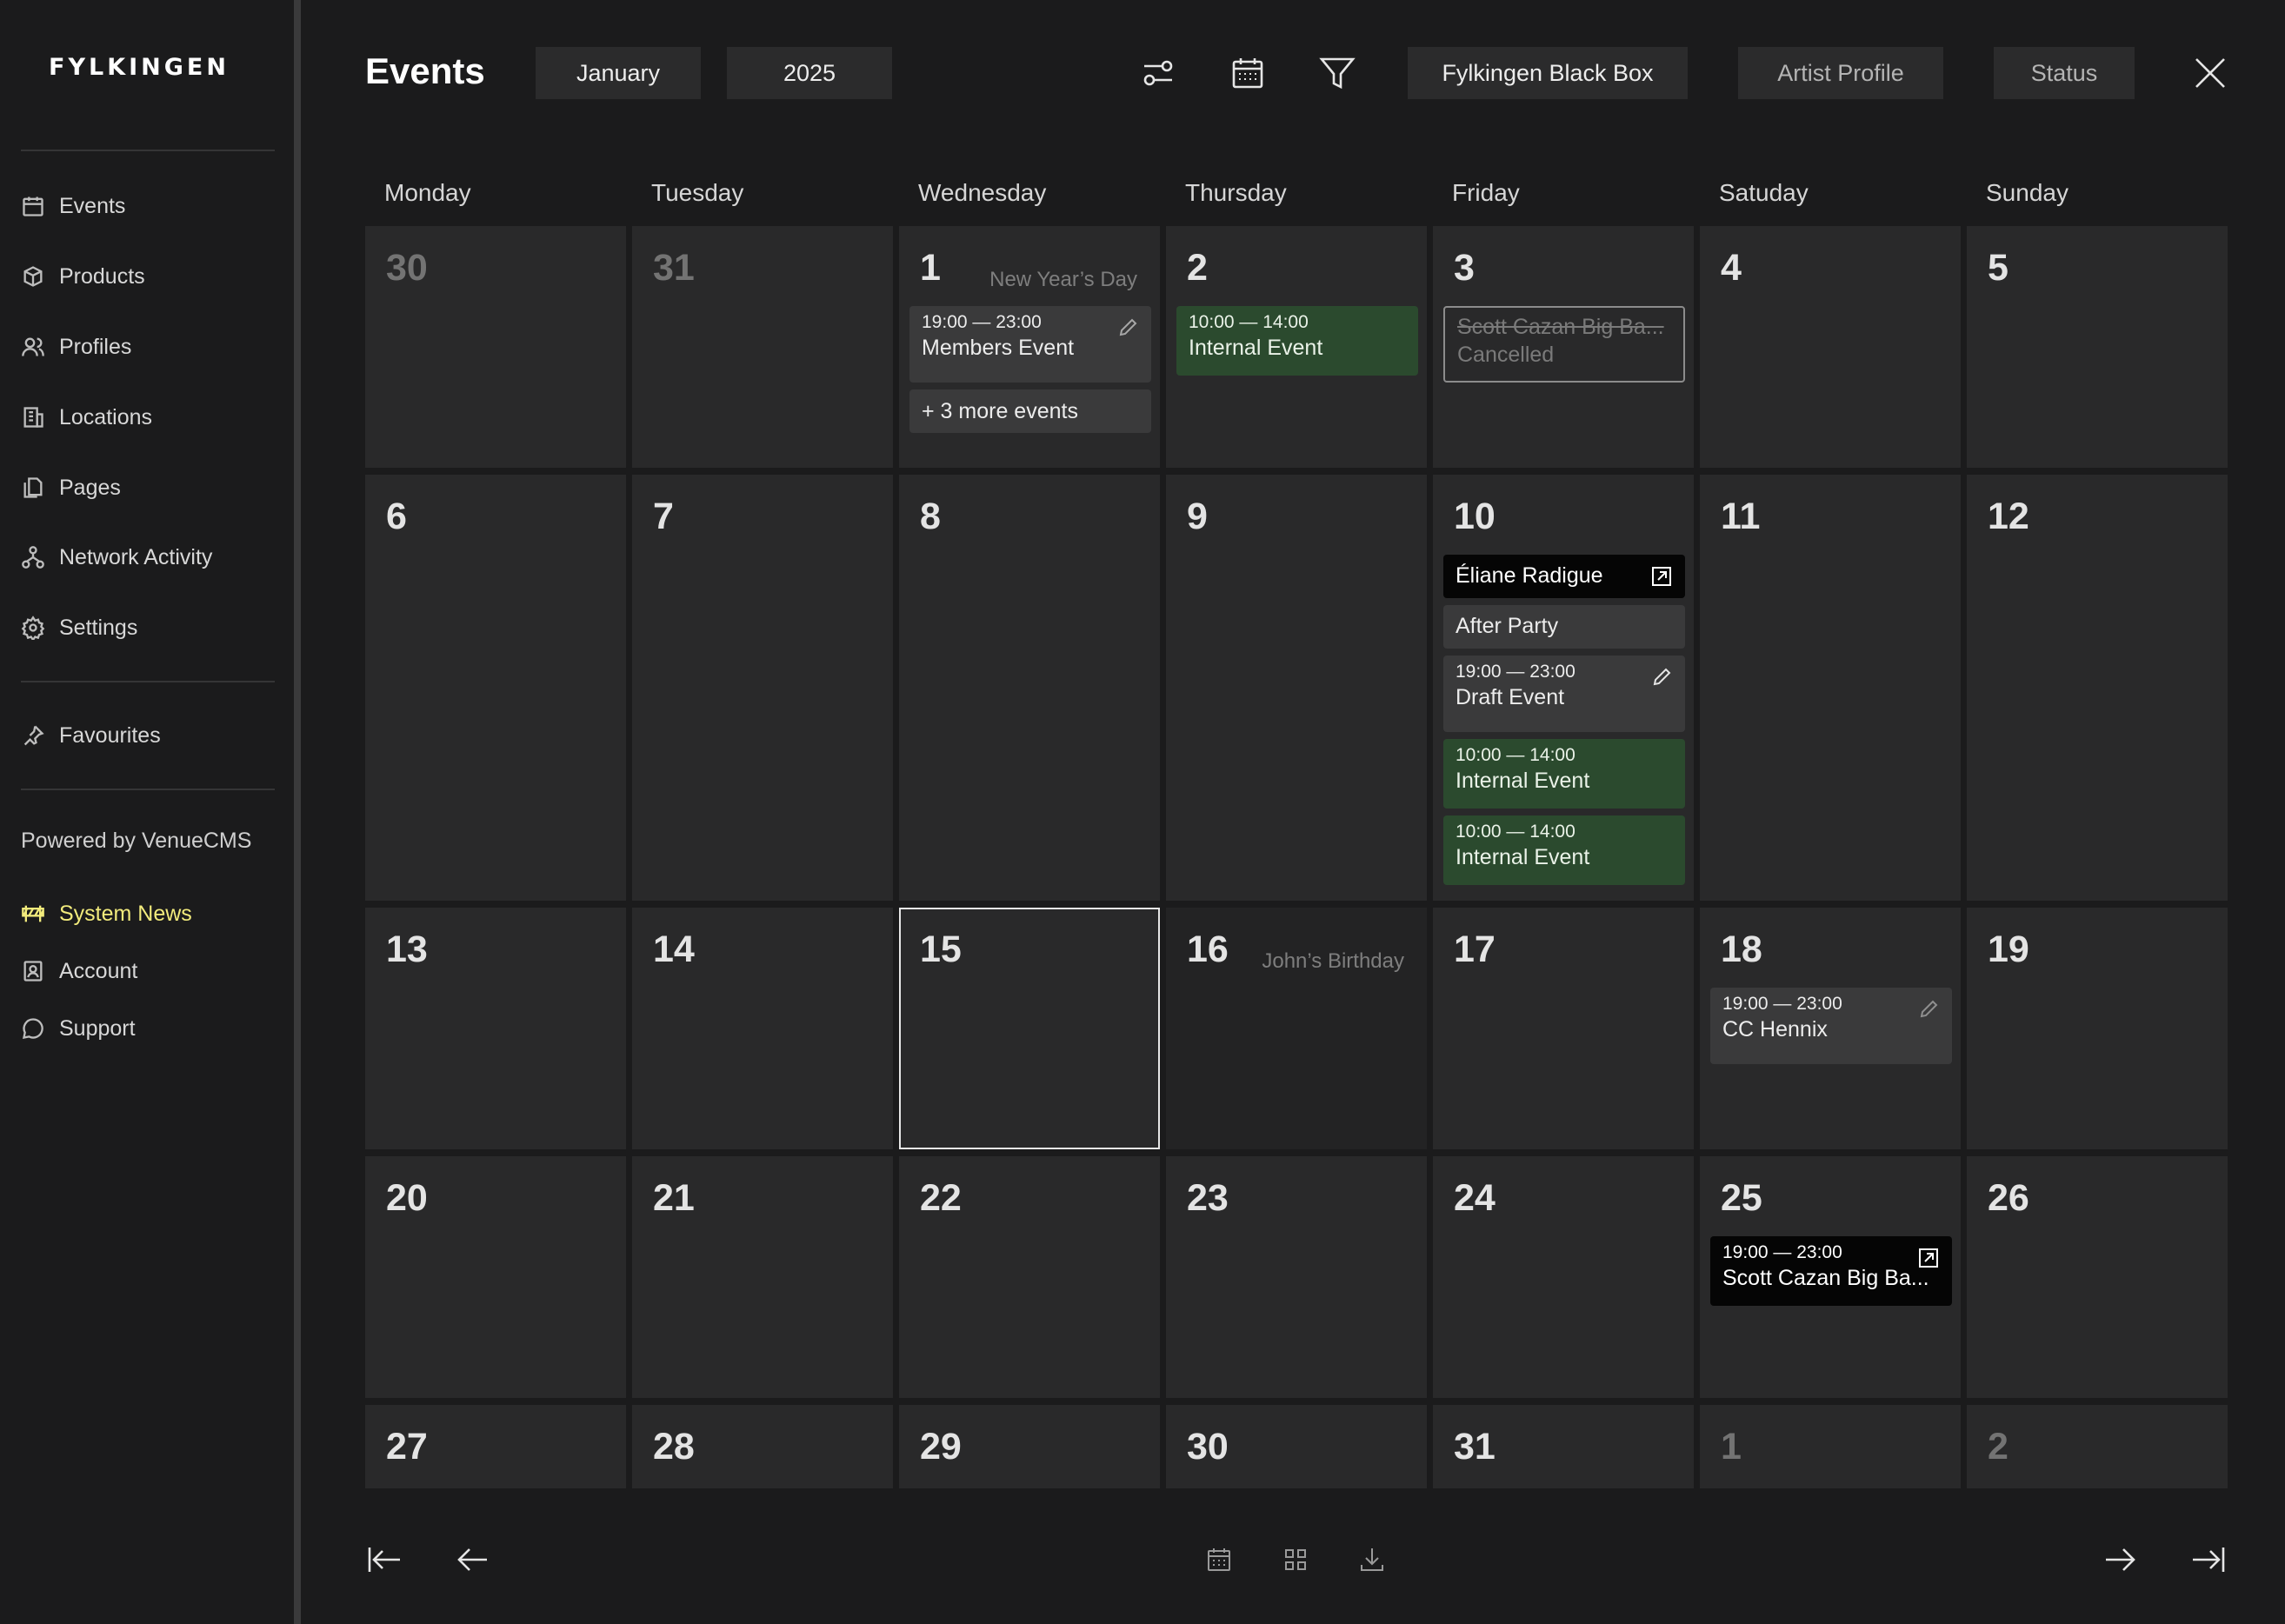  I want to click on sidebar-item-label: Support, so click(98, 1028).